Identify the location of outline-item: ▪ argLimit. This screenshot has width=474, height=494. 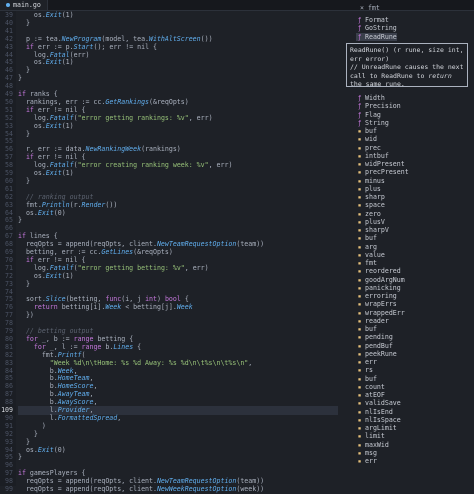
(376, 428).